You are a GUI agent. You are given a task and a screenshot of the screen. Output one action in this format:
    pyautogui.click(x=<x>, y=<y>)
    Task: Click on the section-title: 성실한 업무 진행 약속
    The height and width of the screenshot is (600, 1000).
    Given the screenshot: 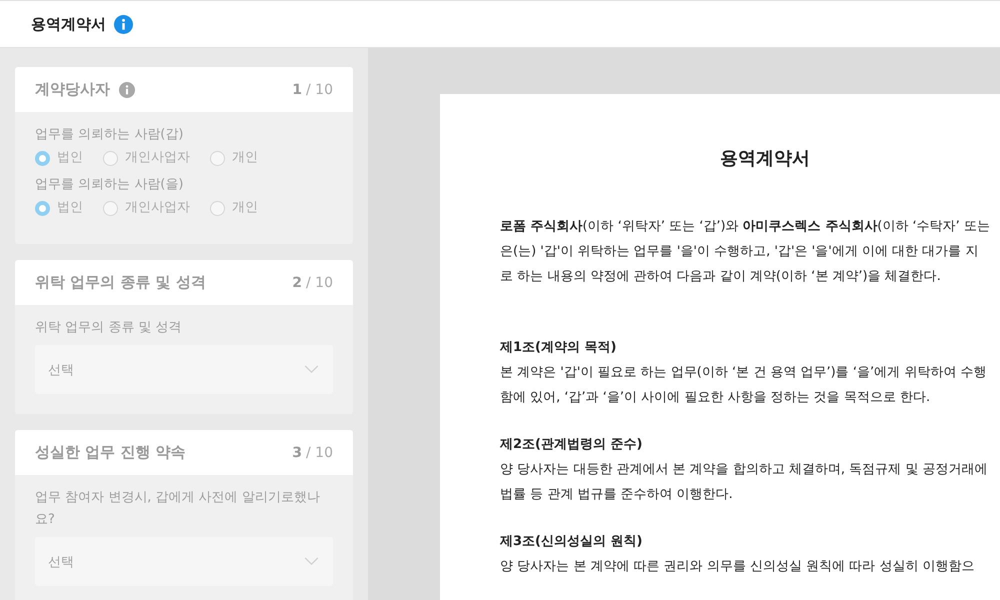 What is the action you would take?
    pyautogui.click(x=110, y=452)
    